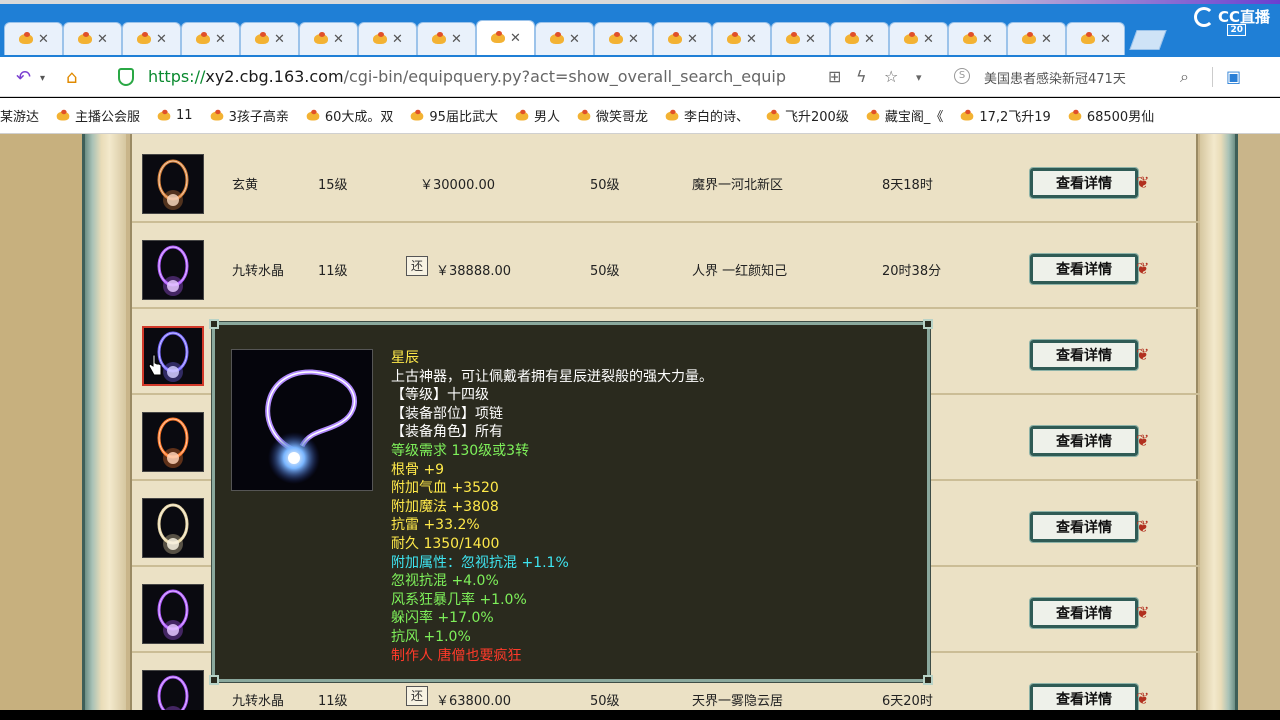 This screenshot has width=1280, height=720. Describe the element at coordinates (1110, 115) in the screenshot. I see `bookmark-item: 68500男仙` at that location.